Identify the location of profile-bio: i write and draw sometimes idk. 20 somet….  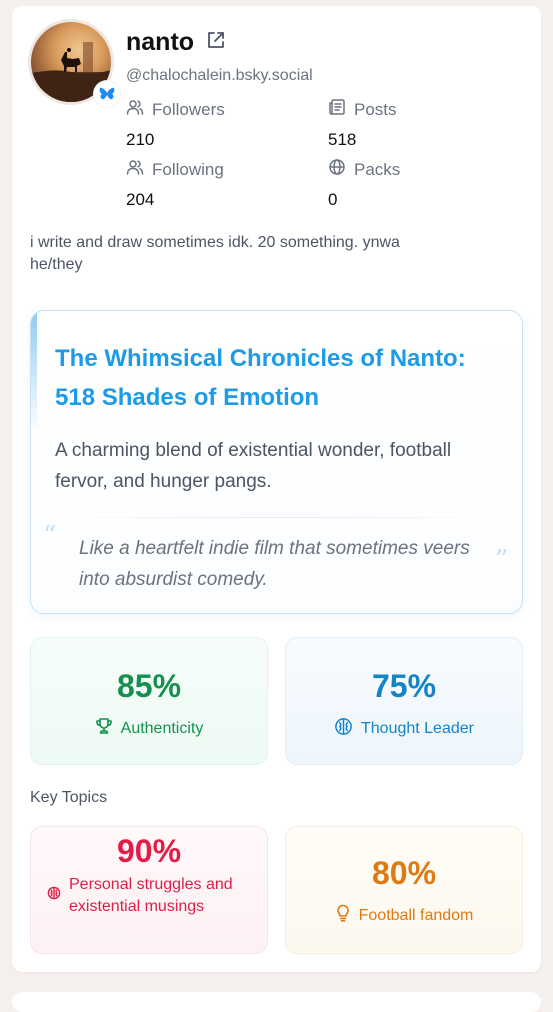
(275, 254).